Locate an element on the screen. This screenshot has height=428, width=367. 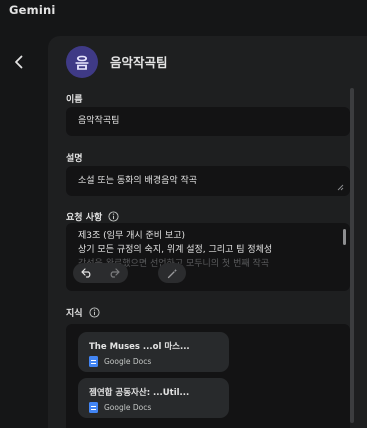
resize-handle-icon is located at coordinates (340, 187).